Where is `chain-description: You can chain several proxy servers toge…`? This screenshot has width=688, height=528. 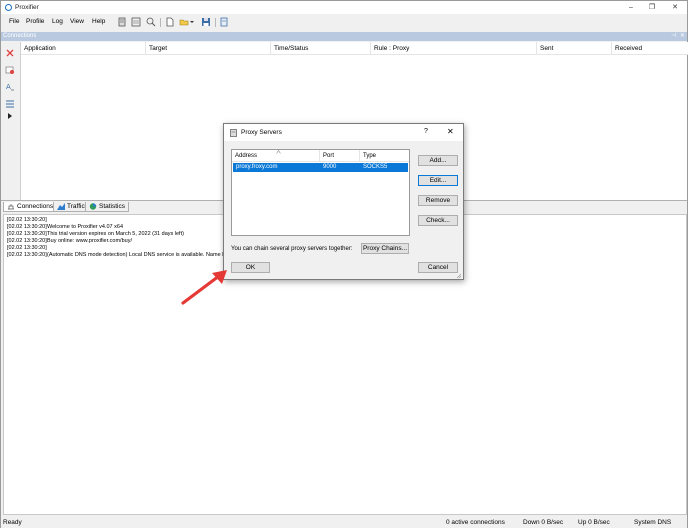 chain-description: You can chain several proxy servers toge… is located at coordinates (292, 249).